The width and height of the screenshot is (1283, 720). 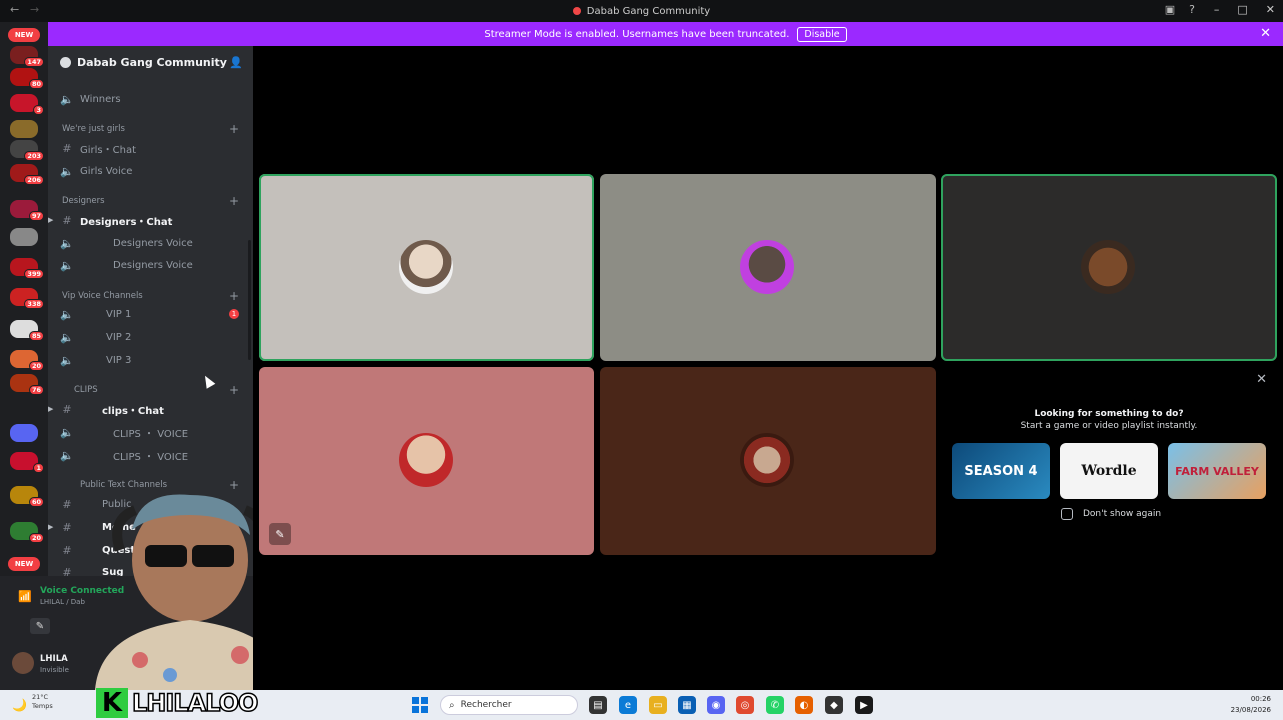 I want to click on weather-widget: 21°C Temps, so click(x=42, y=702).